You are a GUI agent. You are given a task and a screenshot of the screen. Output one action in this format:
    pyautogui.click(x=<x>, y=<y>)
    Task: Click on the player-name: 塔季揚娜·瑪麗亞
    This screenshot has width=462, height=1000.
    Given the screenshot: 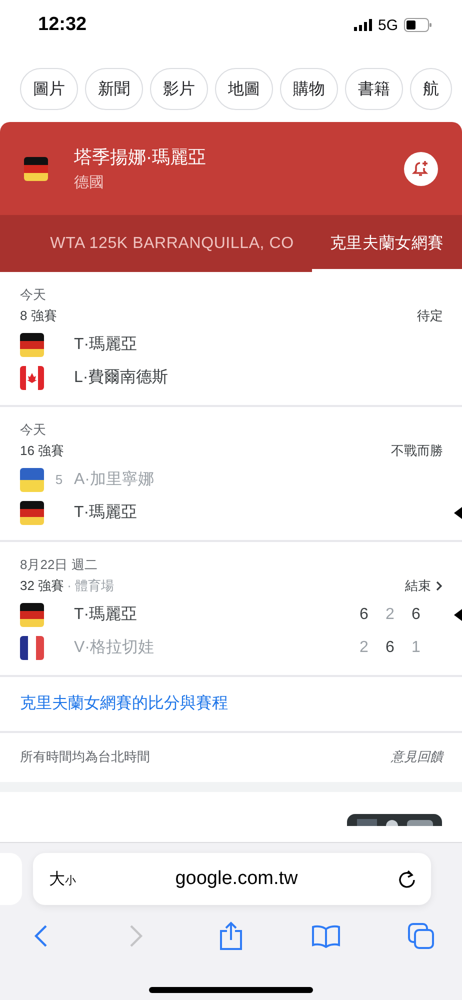 What is the action you would take?
    pyautogui.click(x=140, y=157)
    